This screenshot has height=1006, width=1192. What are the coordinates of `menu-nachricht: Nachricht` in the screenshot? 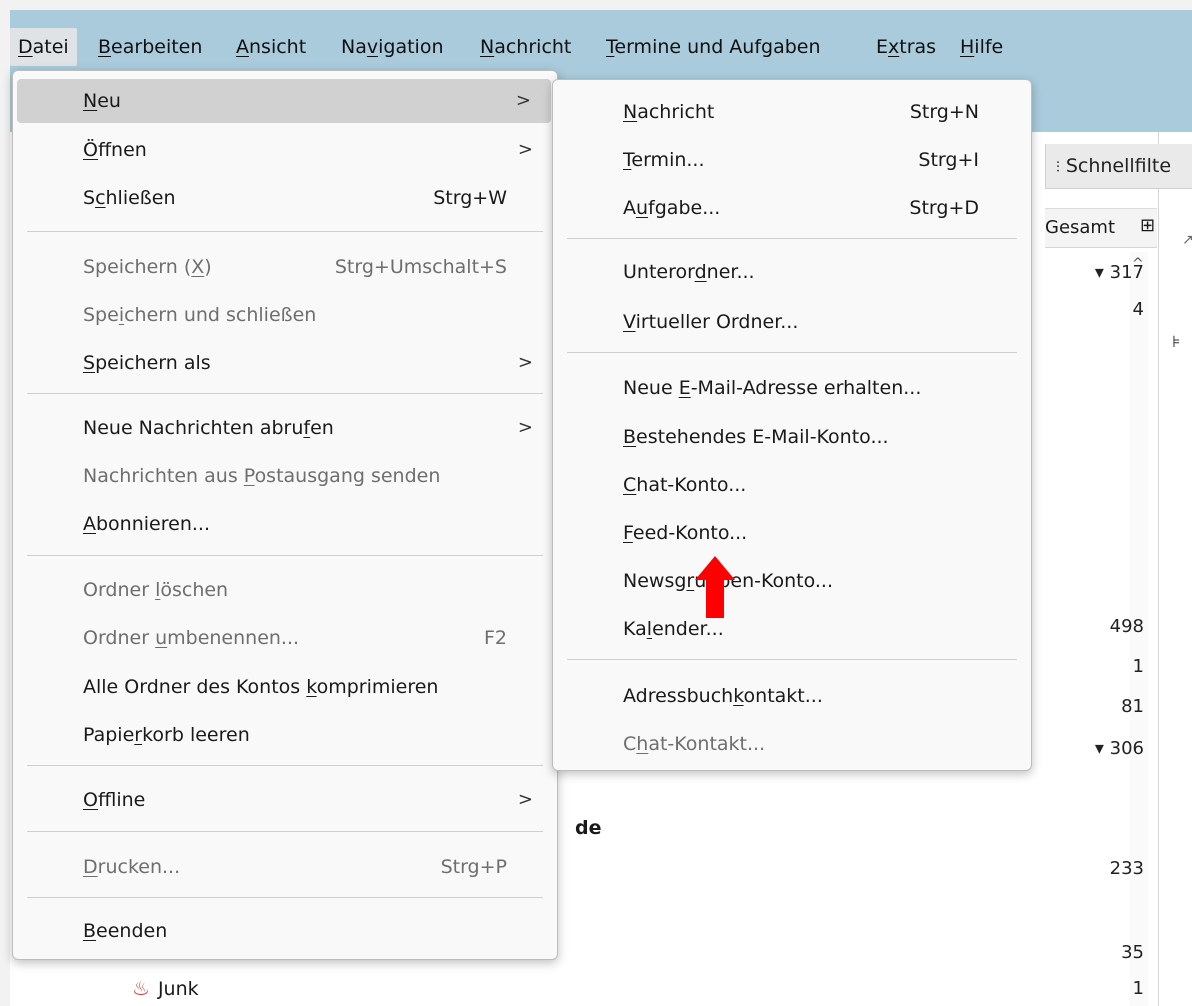 It's located at (525, 51).